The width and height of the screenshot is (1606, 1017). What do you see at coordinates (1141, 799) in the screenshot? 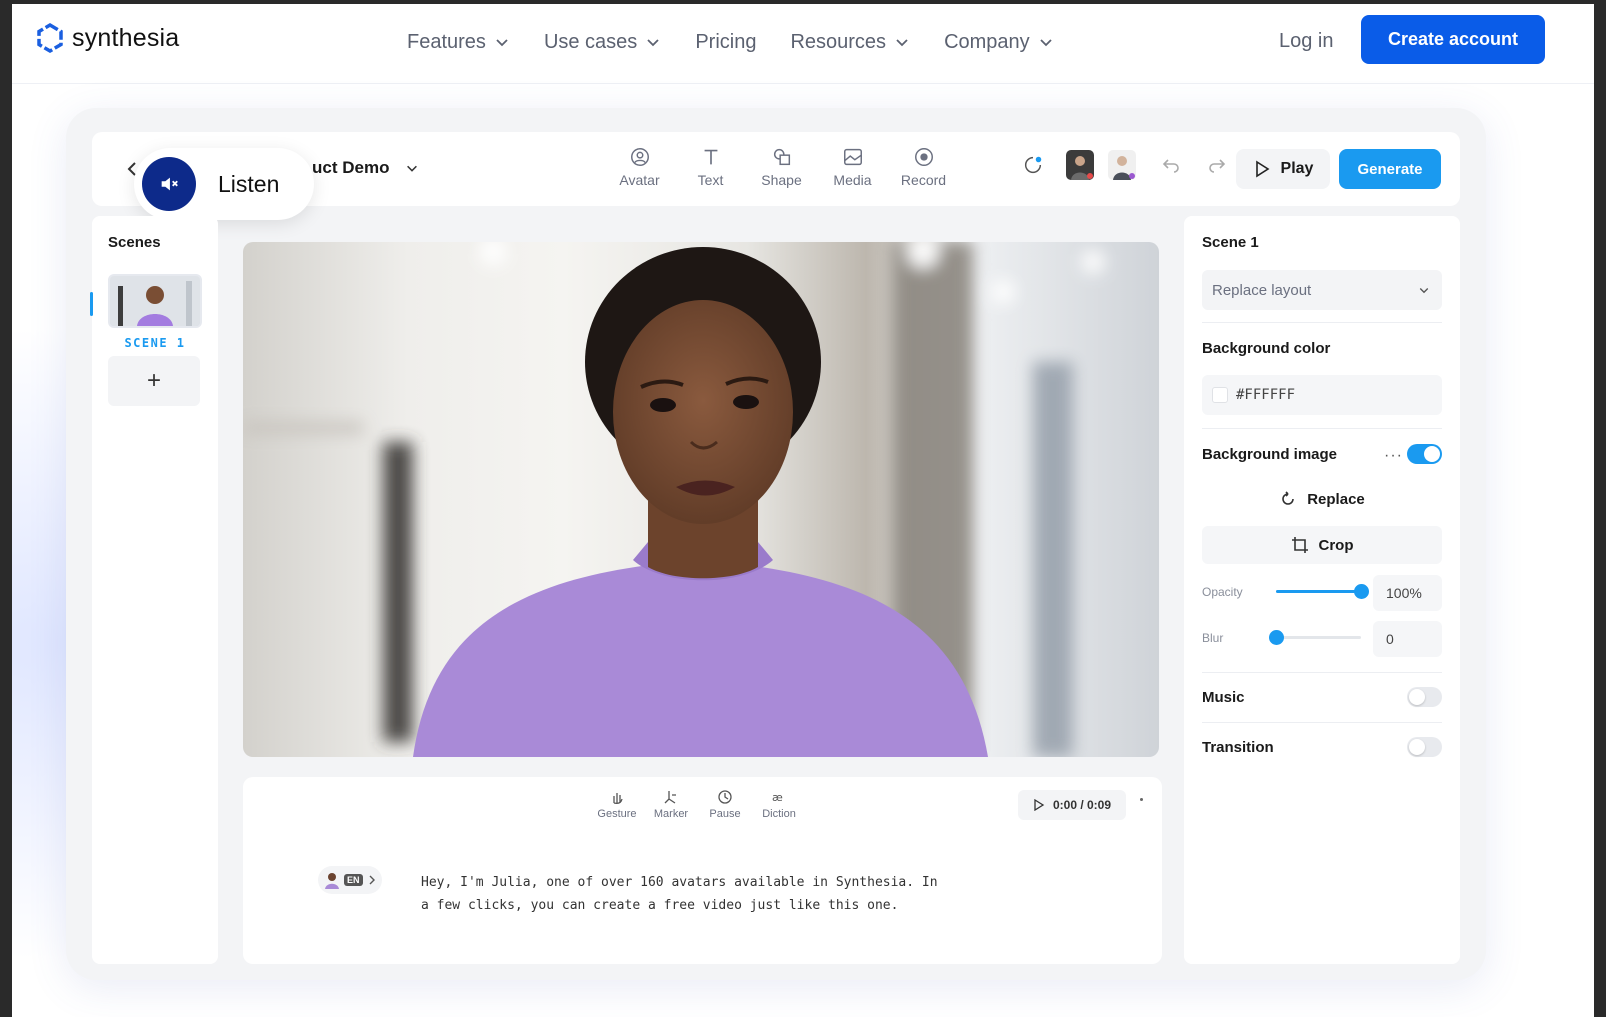
I see `more-options-icon` at bounding box center [1141, 799].